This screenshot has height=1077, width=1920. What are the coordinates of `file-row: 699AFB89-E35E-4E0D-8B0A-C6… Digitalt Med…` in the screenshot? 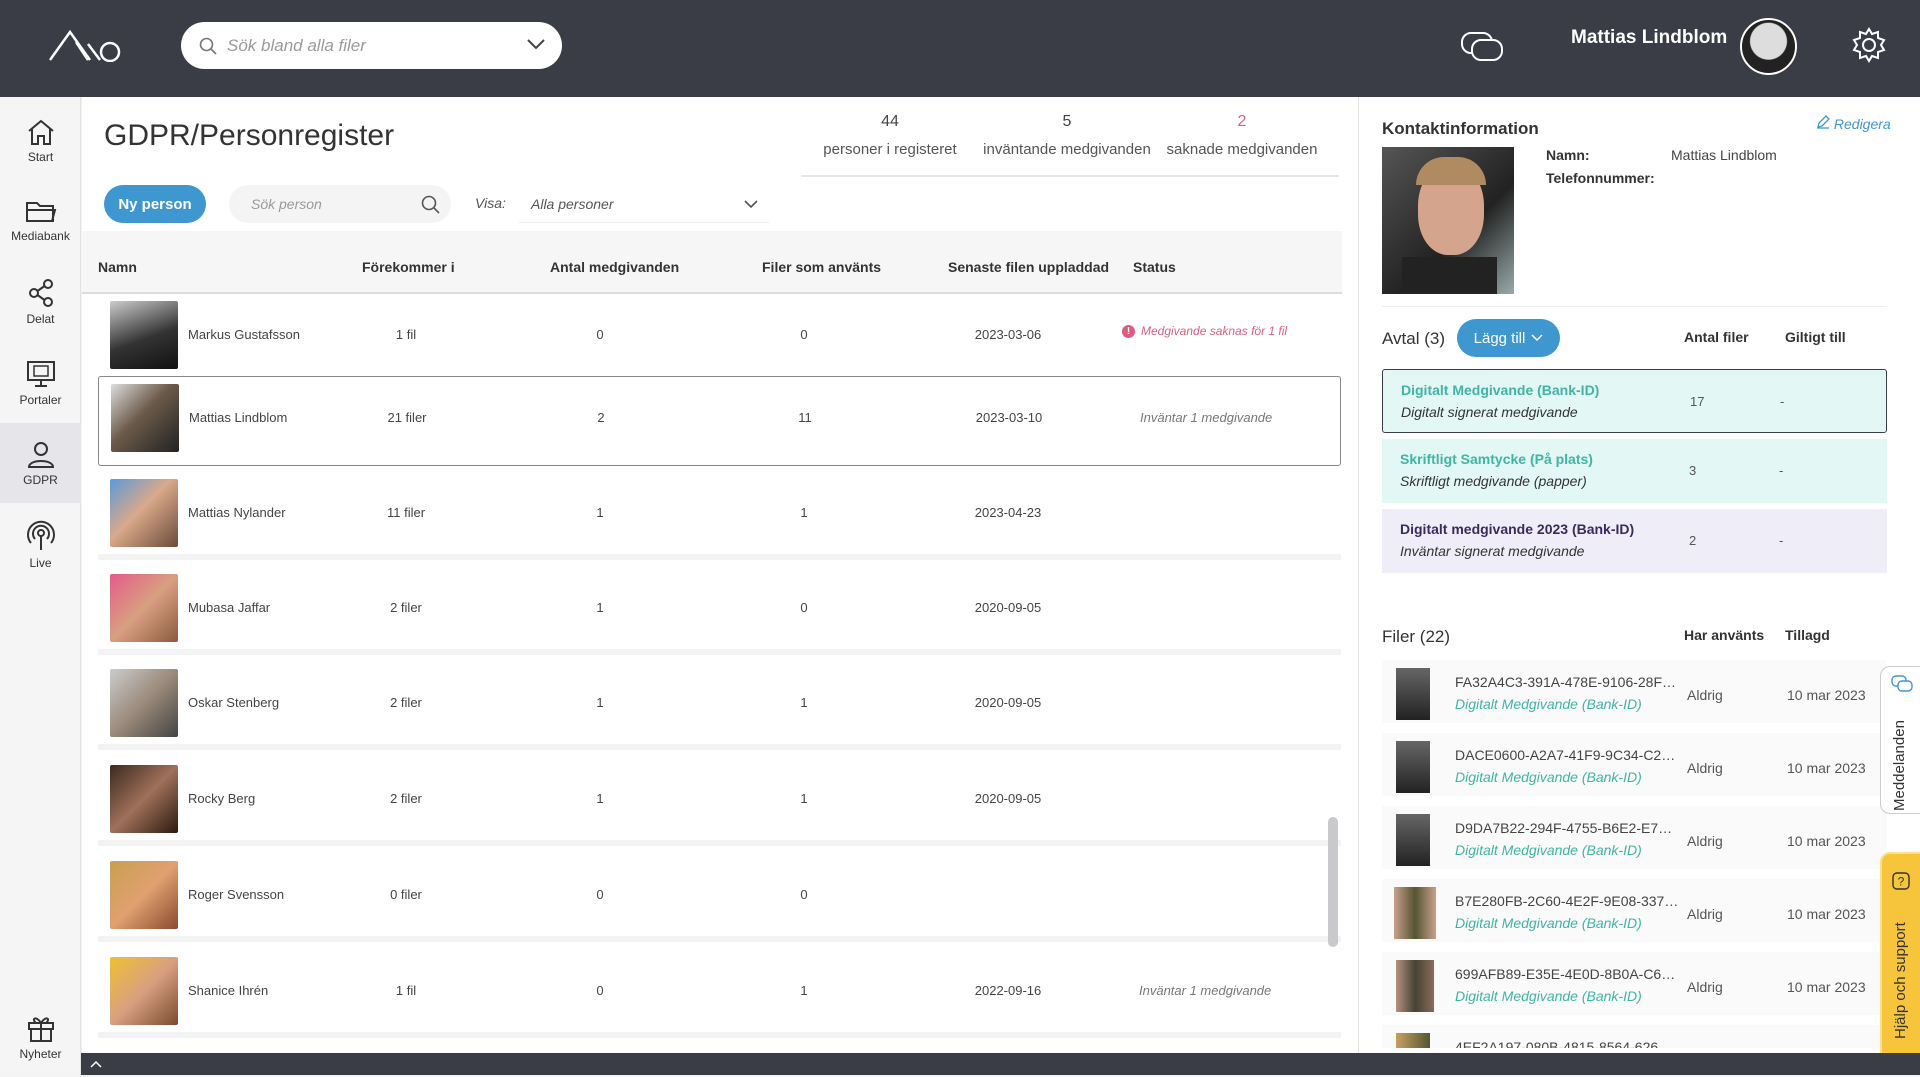 It's located at (1634, 986).